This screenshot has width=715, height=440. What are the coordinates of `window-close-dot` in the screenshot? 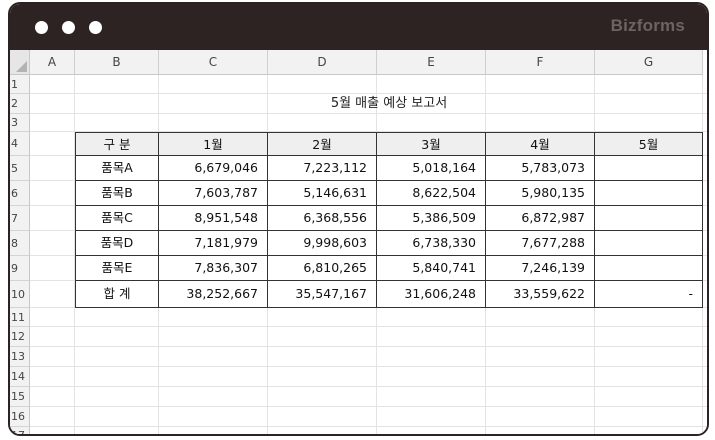 It's located at (41, 27).